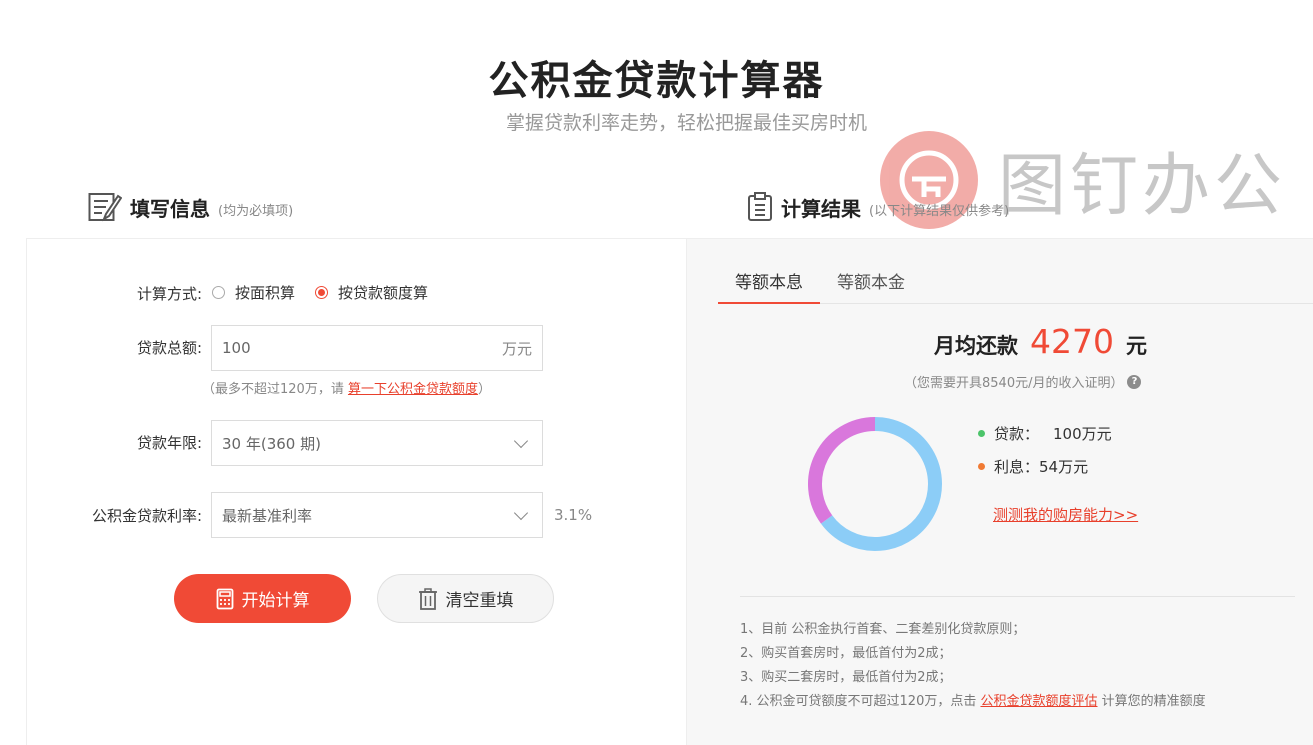 The height and width of the screenshot is (745, 1313). What do you see at coordinates (939, 211) in the screenshot?
I see `result-section-note: (以下计算结果仅供参考)` at bounding box center [939, 211].